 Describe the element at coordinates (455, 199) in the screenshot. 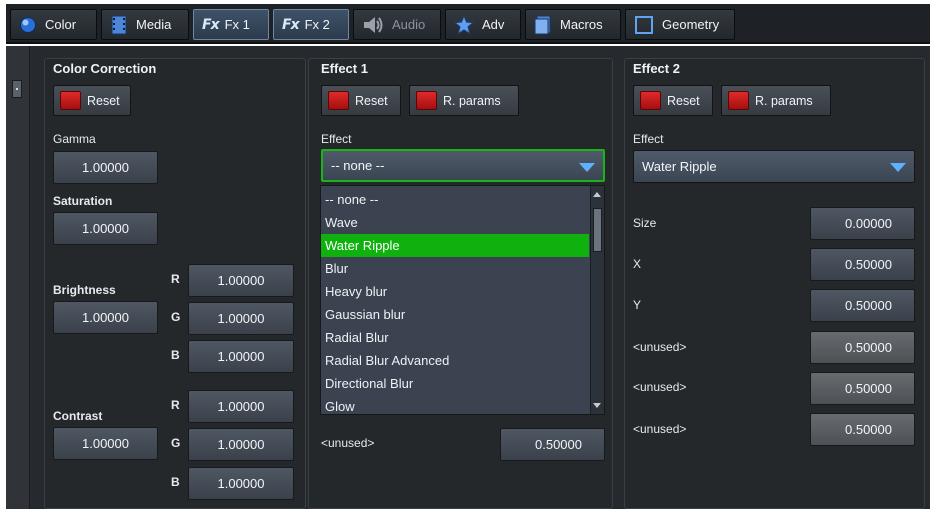

I see `dropdown-option-none: -- none --` at that location.